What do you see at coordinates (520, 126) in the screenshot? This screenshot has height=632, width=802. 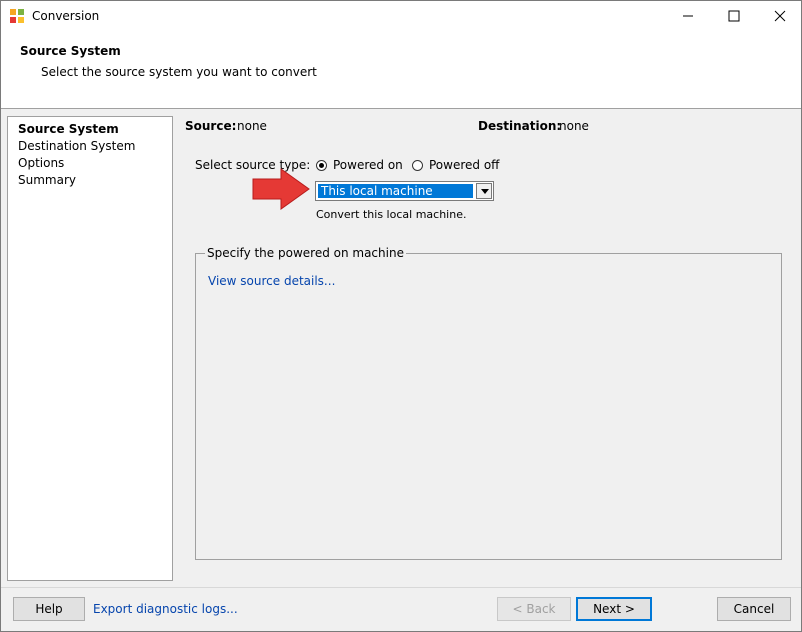 I see `destination-label: Destination:` at bounding box center [520, 126].